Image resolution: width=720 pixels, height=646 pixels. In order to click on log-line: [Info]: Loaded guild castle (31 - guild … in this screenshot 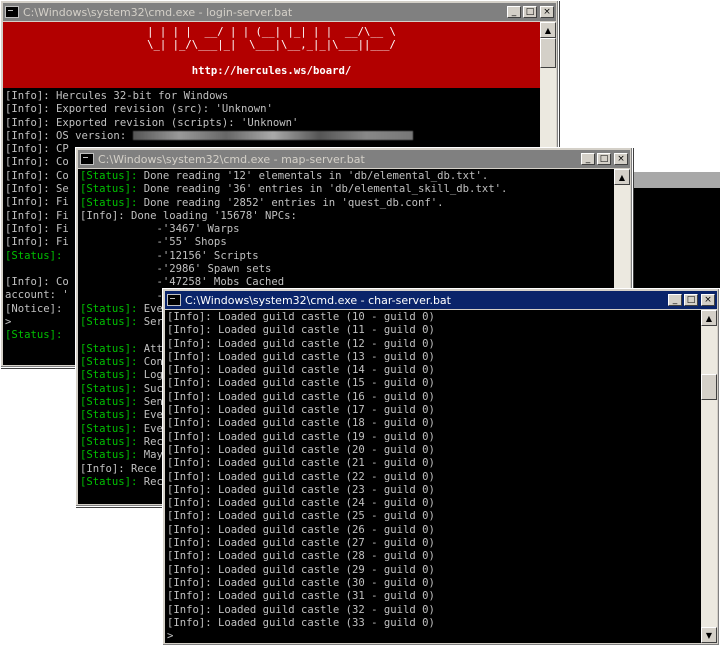, I will do `click(301, 596)`.